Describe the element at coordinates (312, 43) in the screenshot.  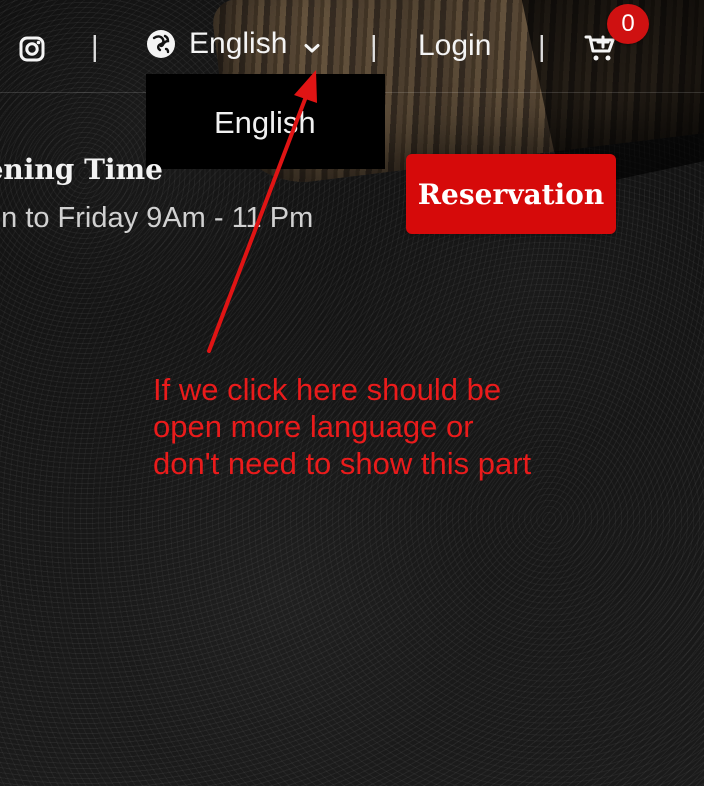
I see `chevron-down-icon` at that location.